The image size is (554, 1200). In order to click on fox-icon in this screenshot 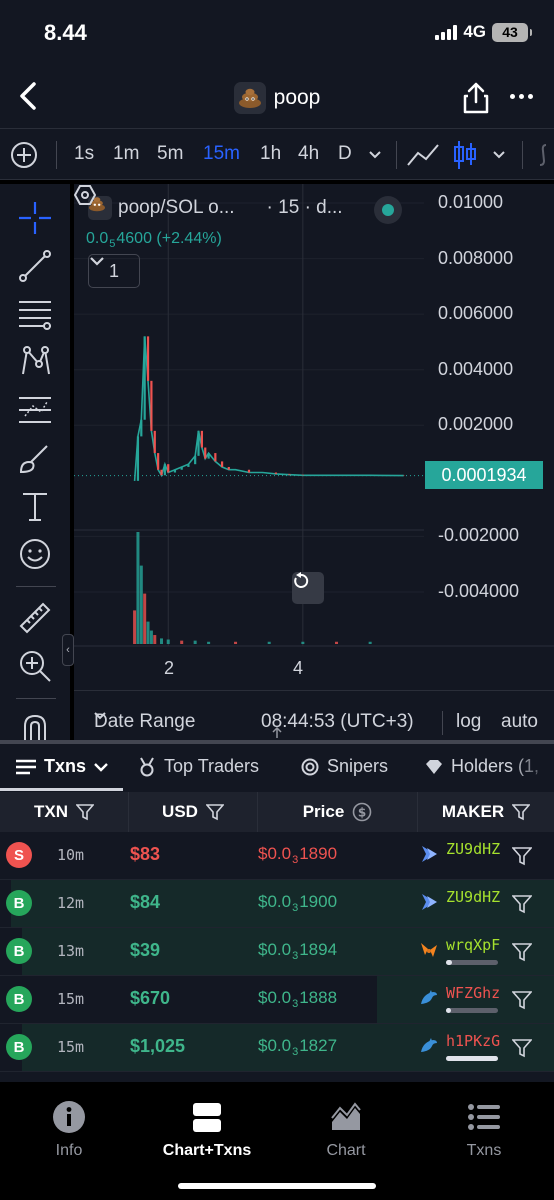, I will do `click(429, 950)`.